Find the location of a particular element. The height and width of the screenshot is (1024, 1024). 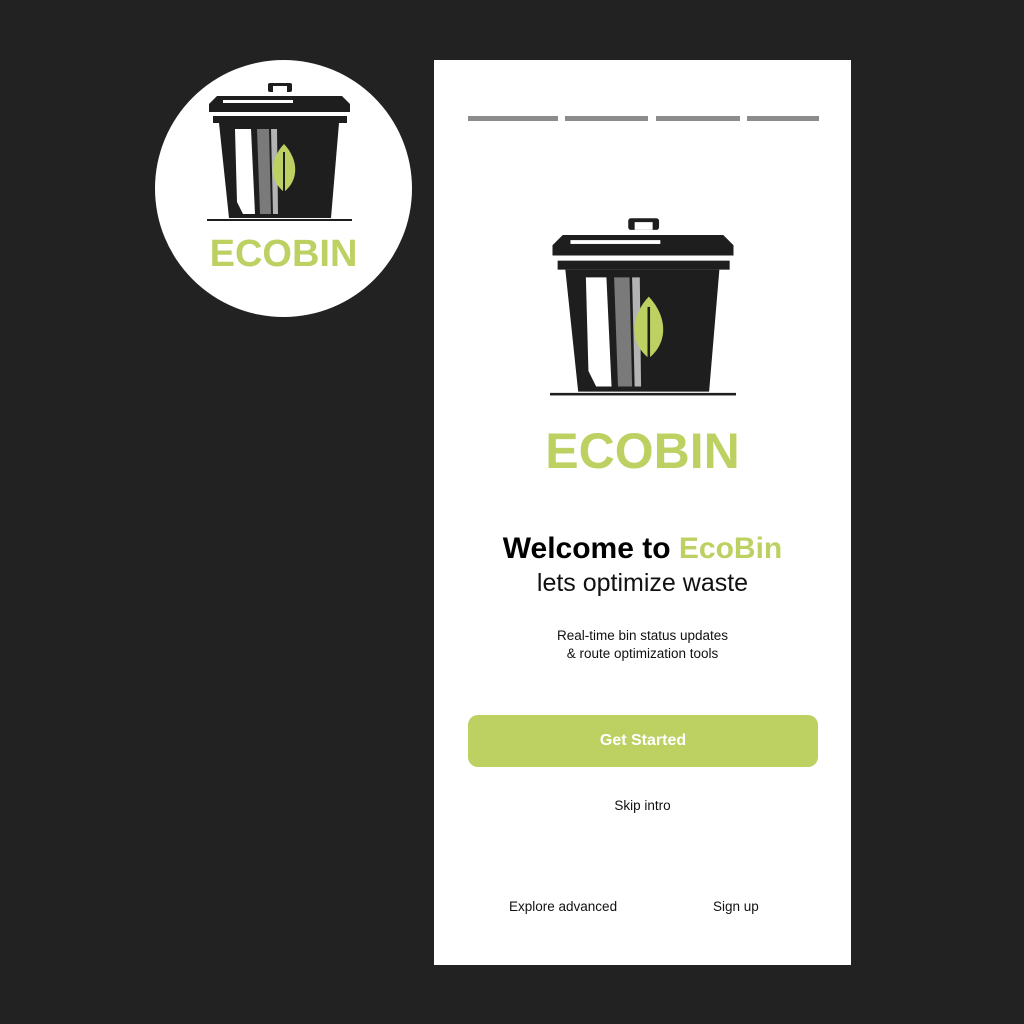

description-line: & route optimization tools is located at coordinates (642, 653).